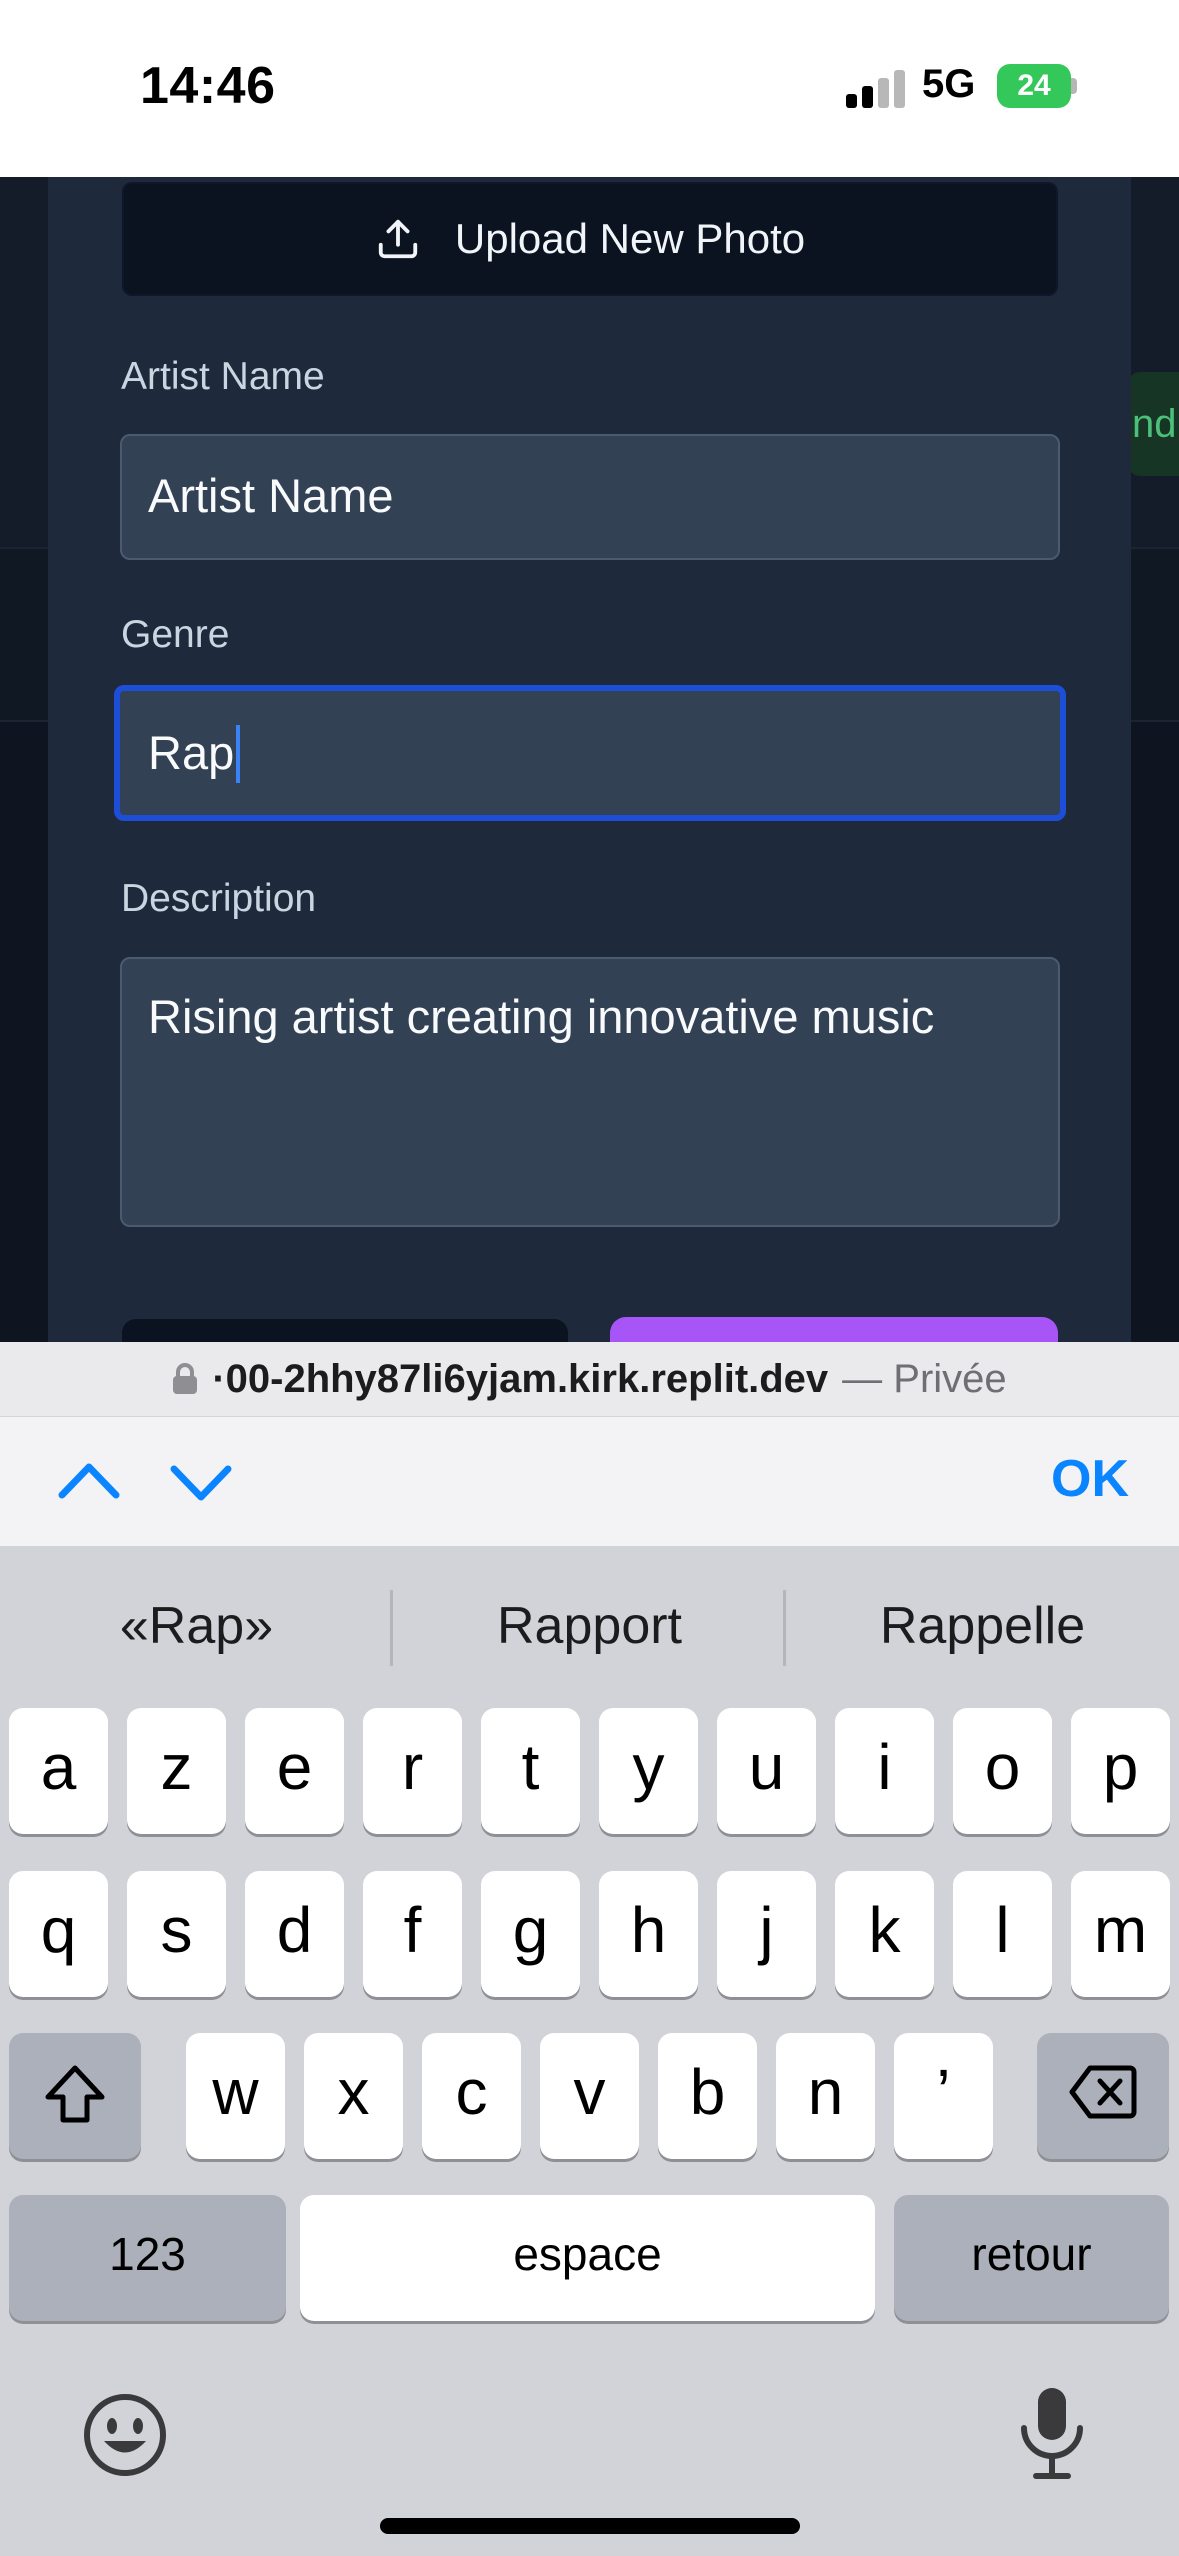  I want to click on key-o: o, so click(1002, 1771).